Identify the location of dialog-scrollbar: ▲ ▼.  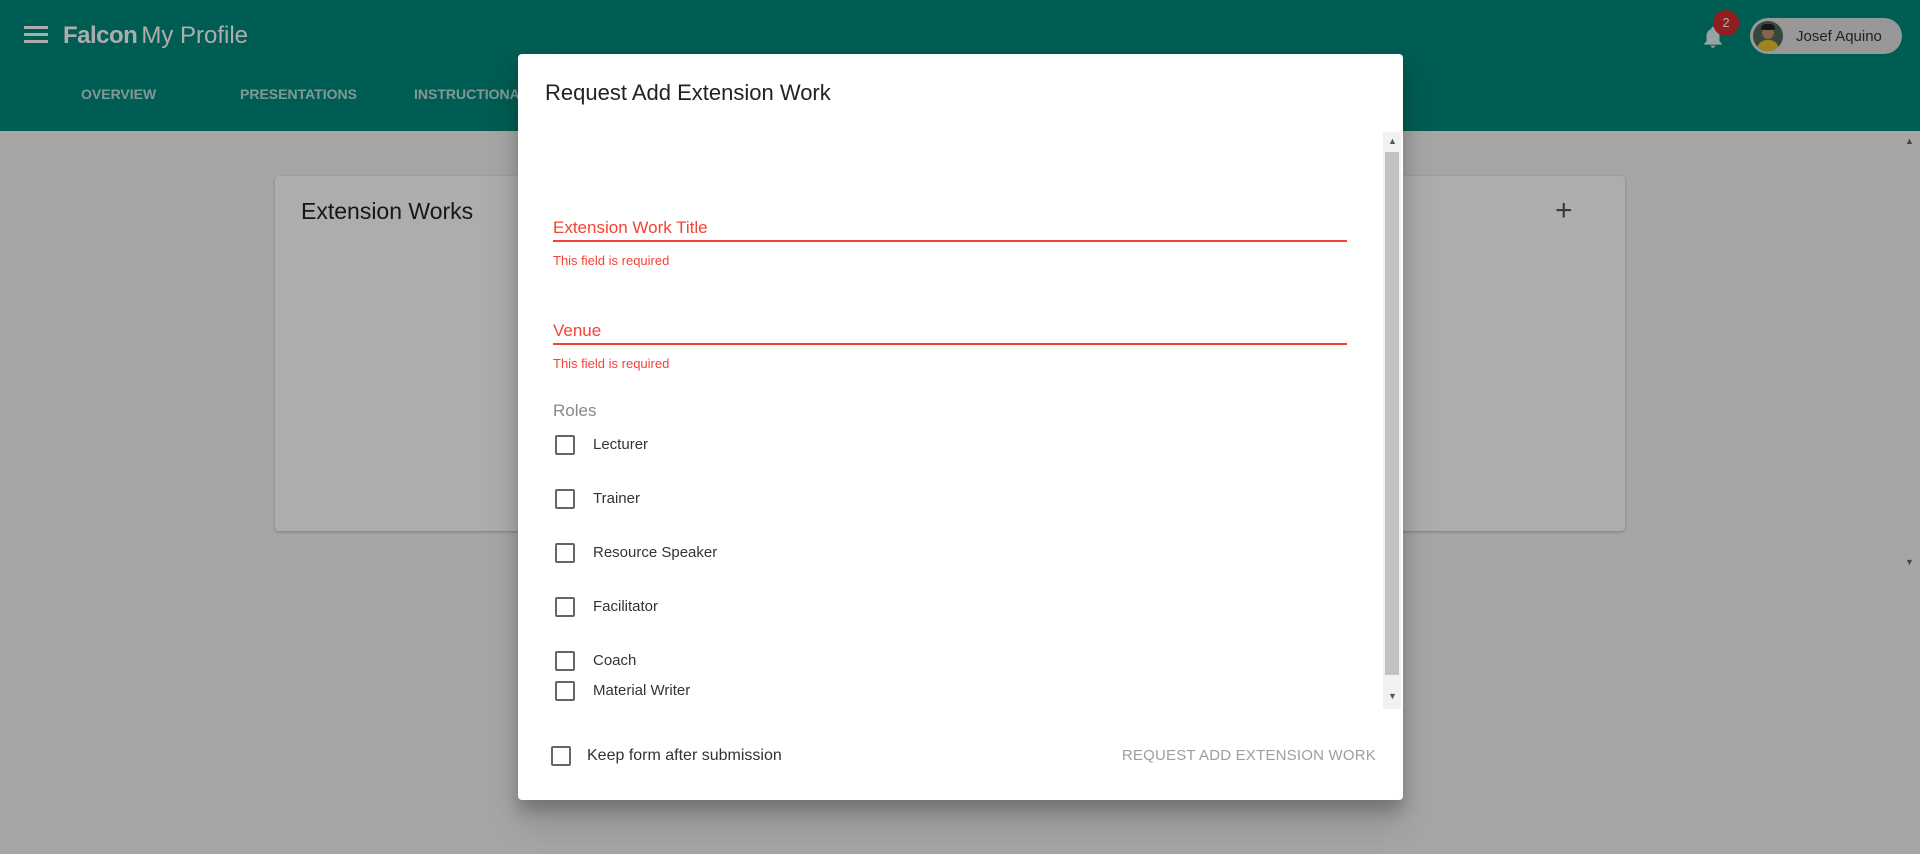
(1392, 420).